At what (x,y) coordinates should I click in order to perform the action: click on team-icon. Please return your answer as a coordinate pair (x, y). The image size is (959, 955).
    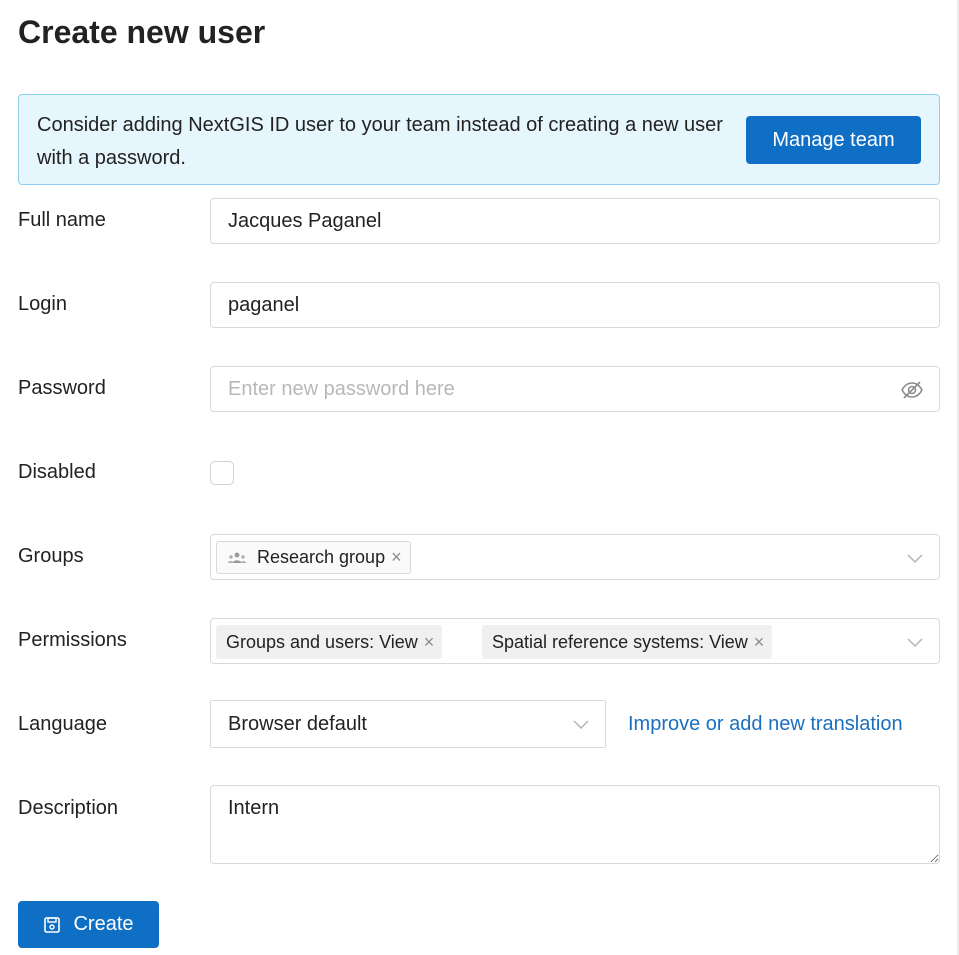
    Looking at the image, I should click on (237, 557).